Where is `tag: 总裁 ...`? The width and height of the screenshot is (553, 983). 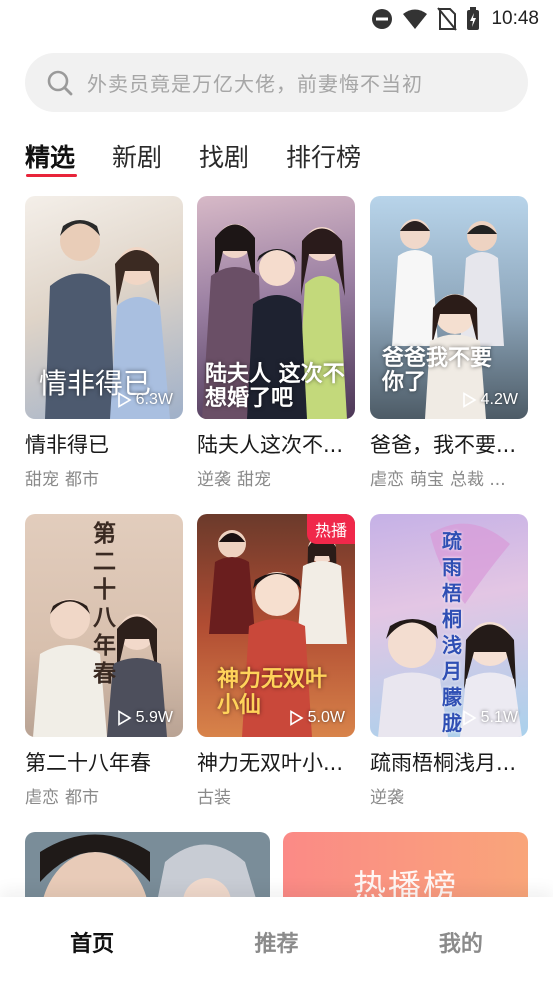 tag: 总裁 ... is located at coordinates (478, 480).